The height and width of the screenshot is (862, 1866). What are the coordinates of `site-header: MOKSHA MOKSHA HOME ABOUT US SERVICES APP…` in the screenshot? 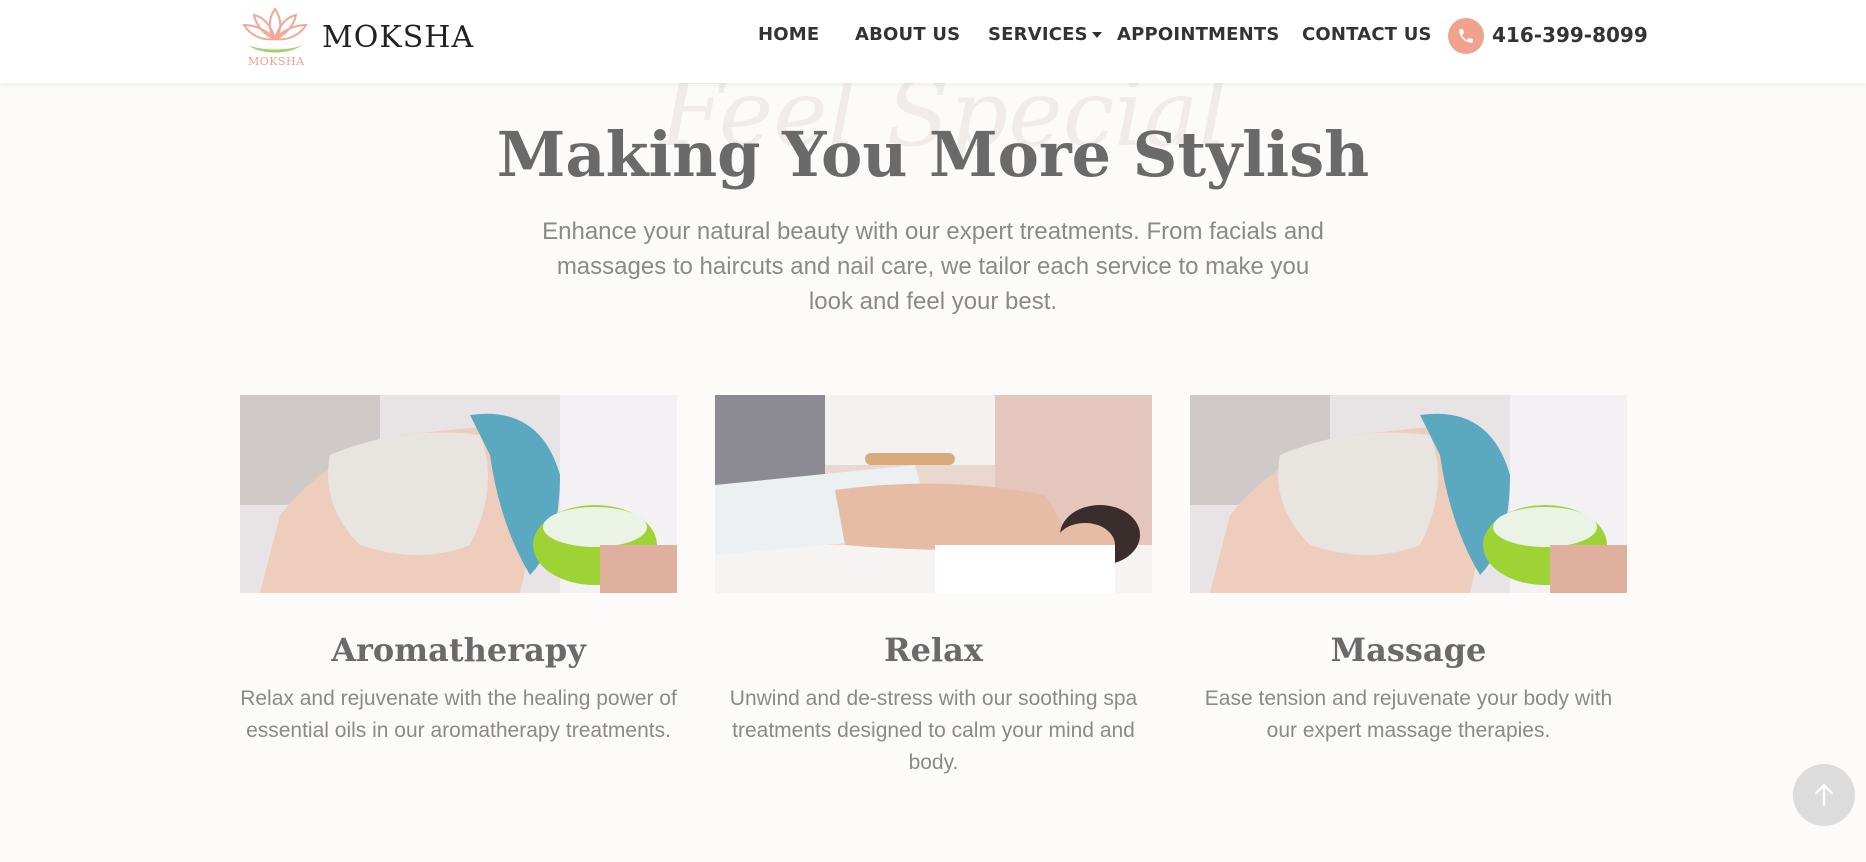 It's located at (933, 41).